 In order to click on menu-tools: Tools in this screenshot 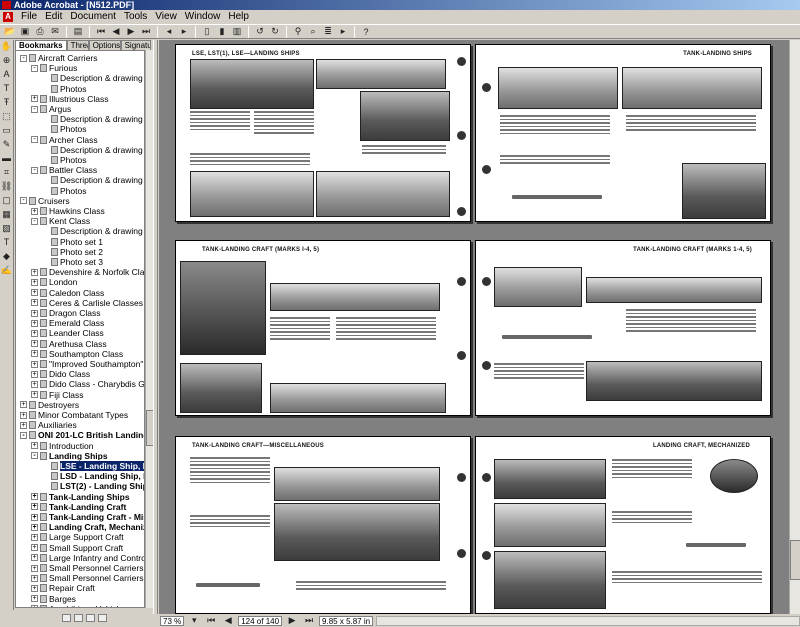, I will do `click(135, 16)`.